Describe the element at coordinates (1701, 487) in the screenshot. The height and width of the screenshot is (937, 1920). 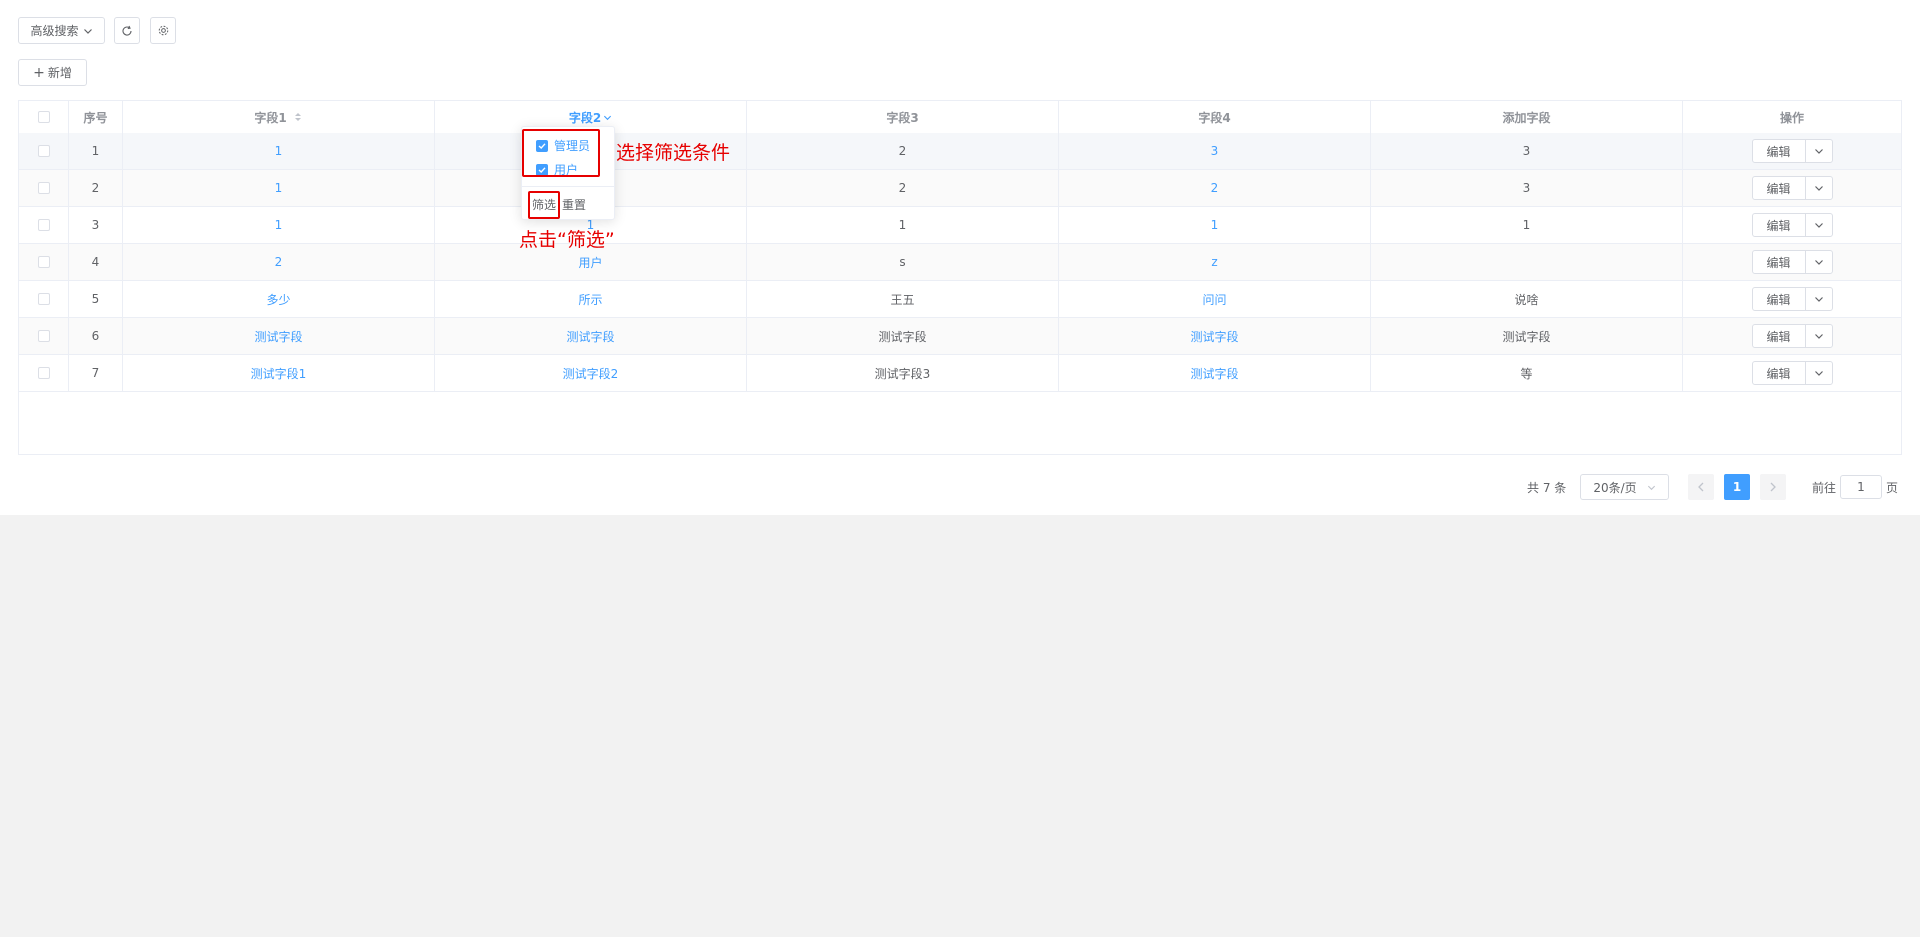
I see `prev-page-button` at that location.